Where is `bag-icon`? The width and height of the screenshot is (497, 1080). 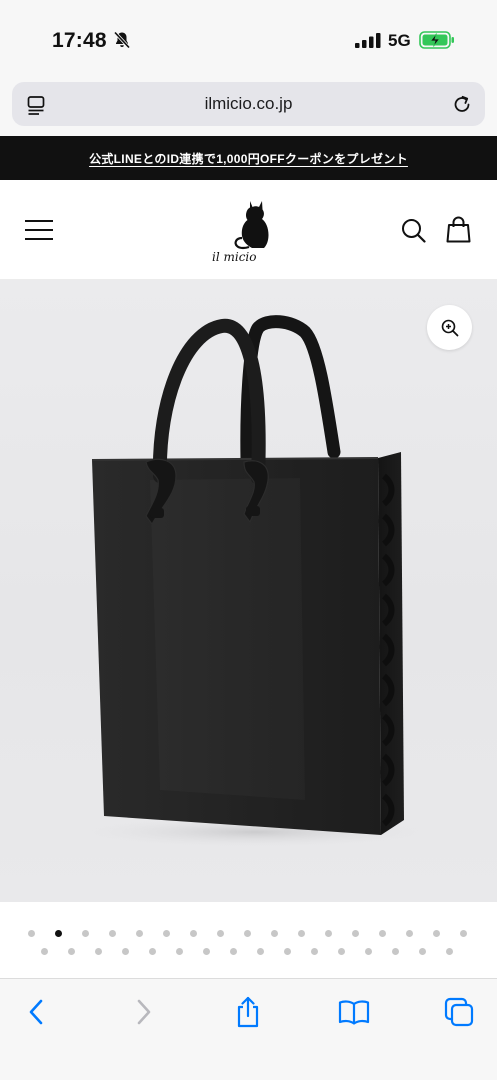 bag-icon is located at coordinates (458, 229).